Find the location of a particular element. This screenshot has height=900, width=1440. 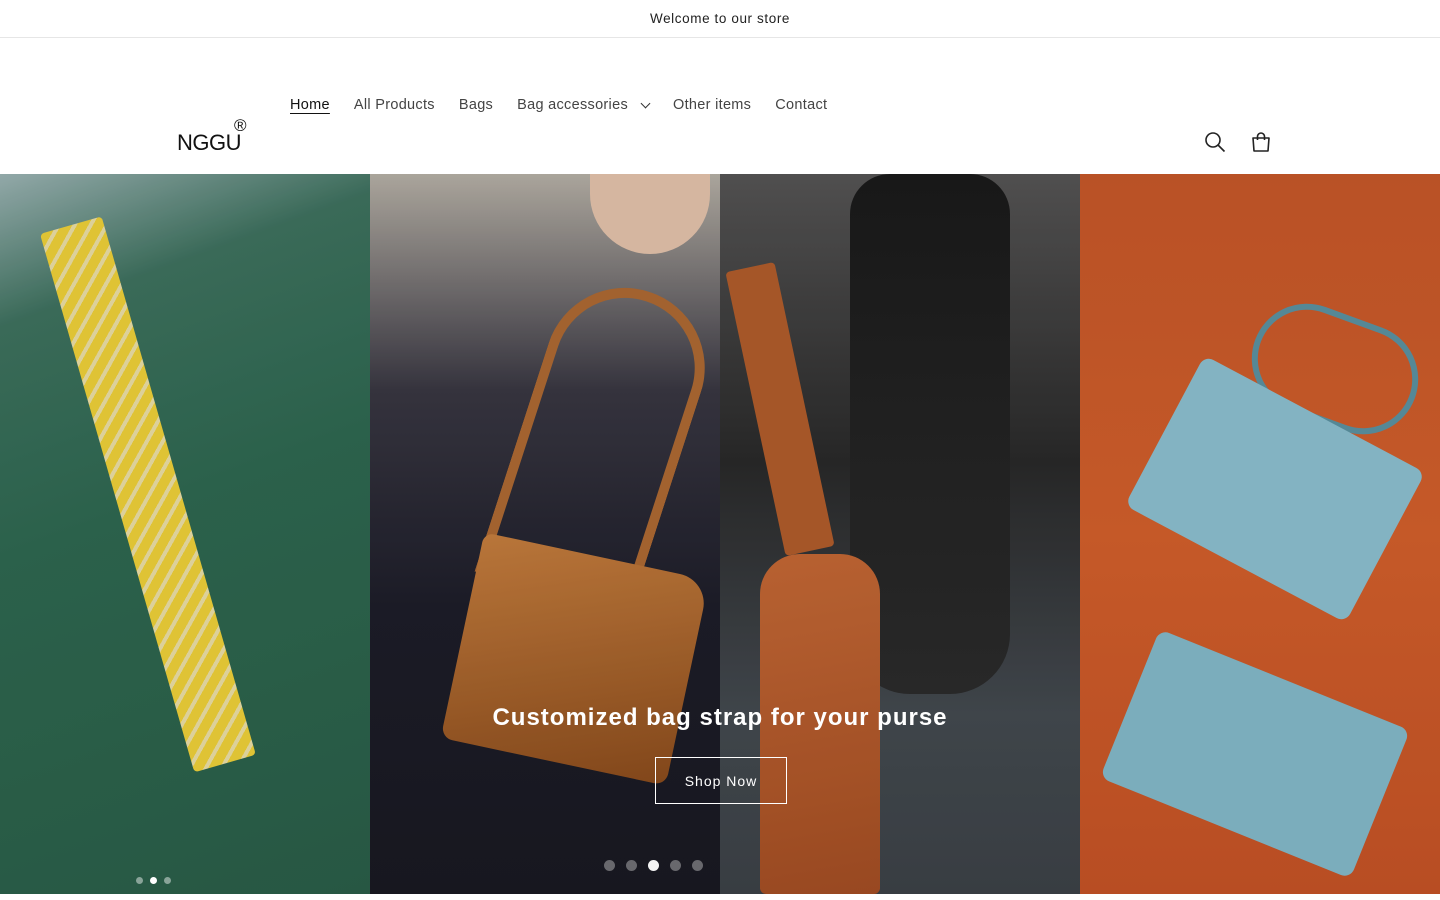

chevron-down-icon is located at coordinates (645, 103).